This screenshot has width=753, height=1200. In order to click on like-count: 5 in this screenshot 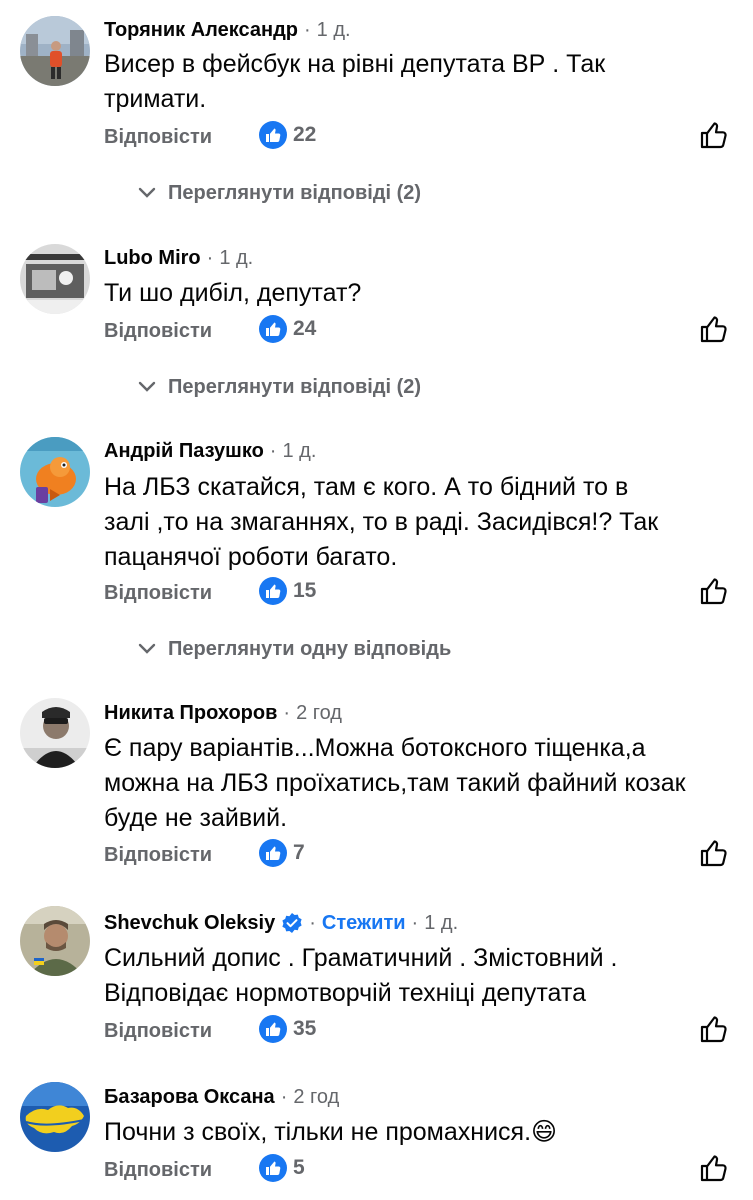, I will do `click(299, 1167)`.